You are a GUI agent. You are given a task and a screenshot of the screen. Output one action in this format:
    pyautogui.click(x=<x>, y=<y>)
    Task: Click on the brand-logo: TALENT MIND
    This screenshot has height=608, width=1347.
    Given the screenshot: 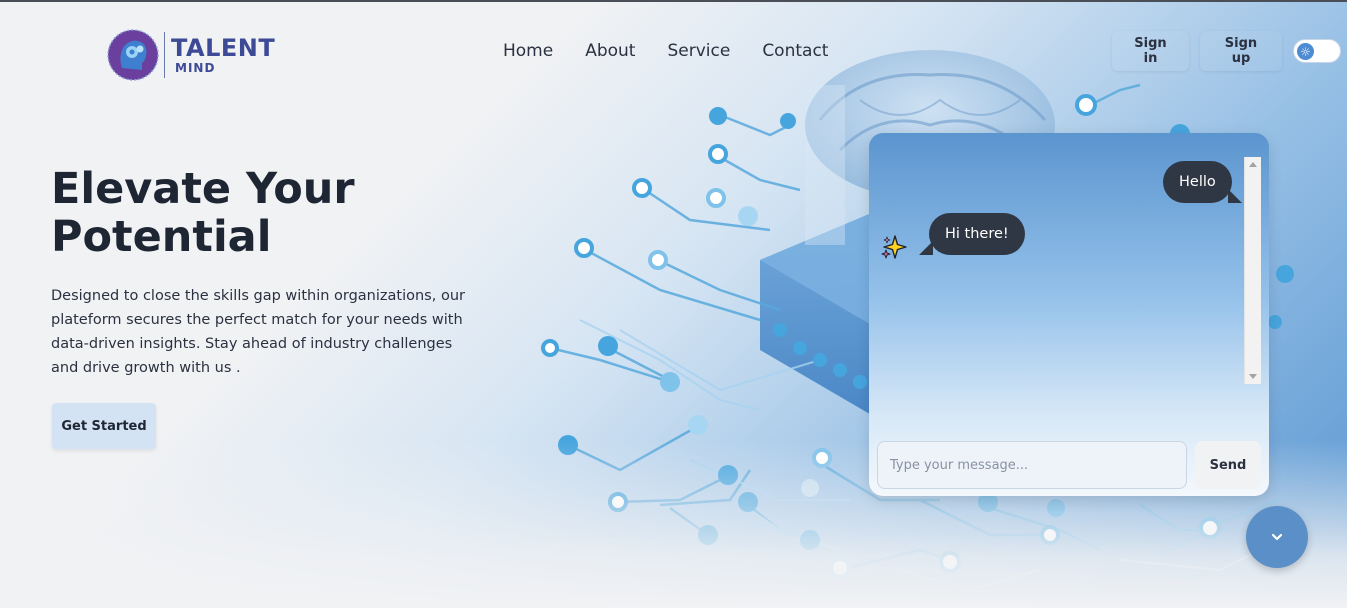 What is the action you would take?
    pyautogui.click(x=190, y=55)
    